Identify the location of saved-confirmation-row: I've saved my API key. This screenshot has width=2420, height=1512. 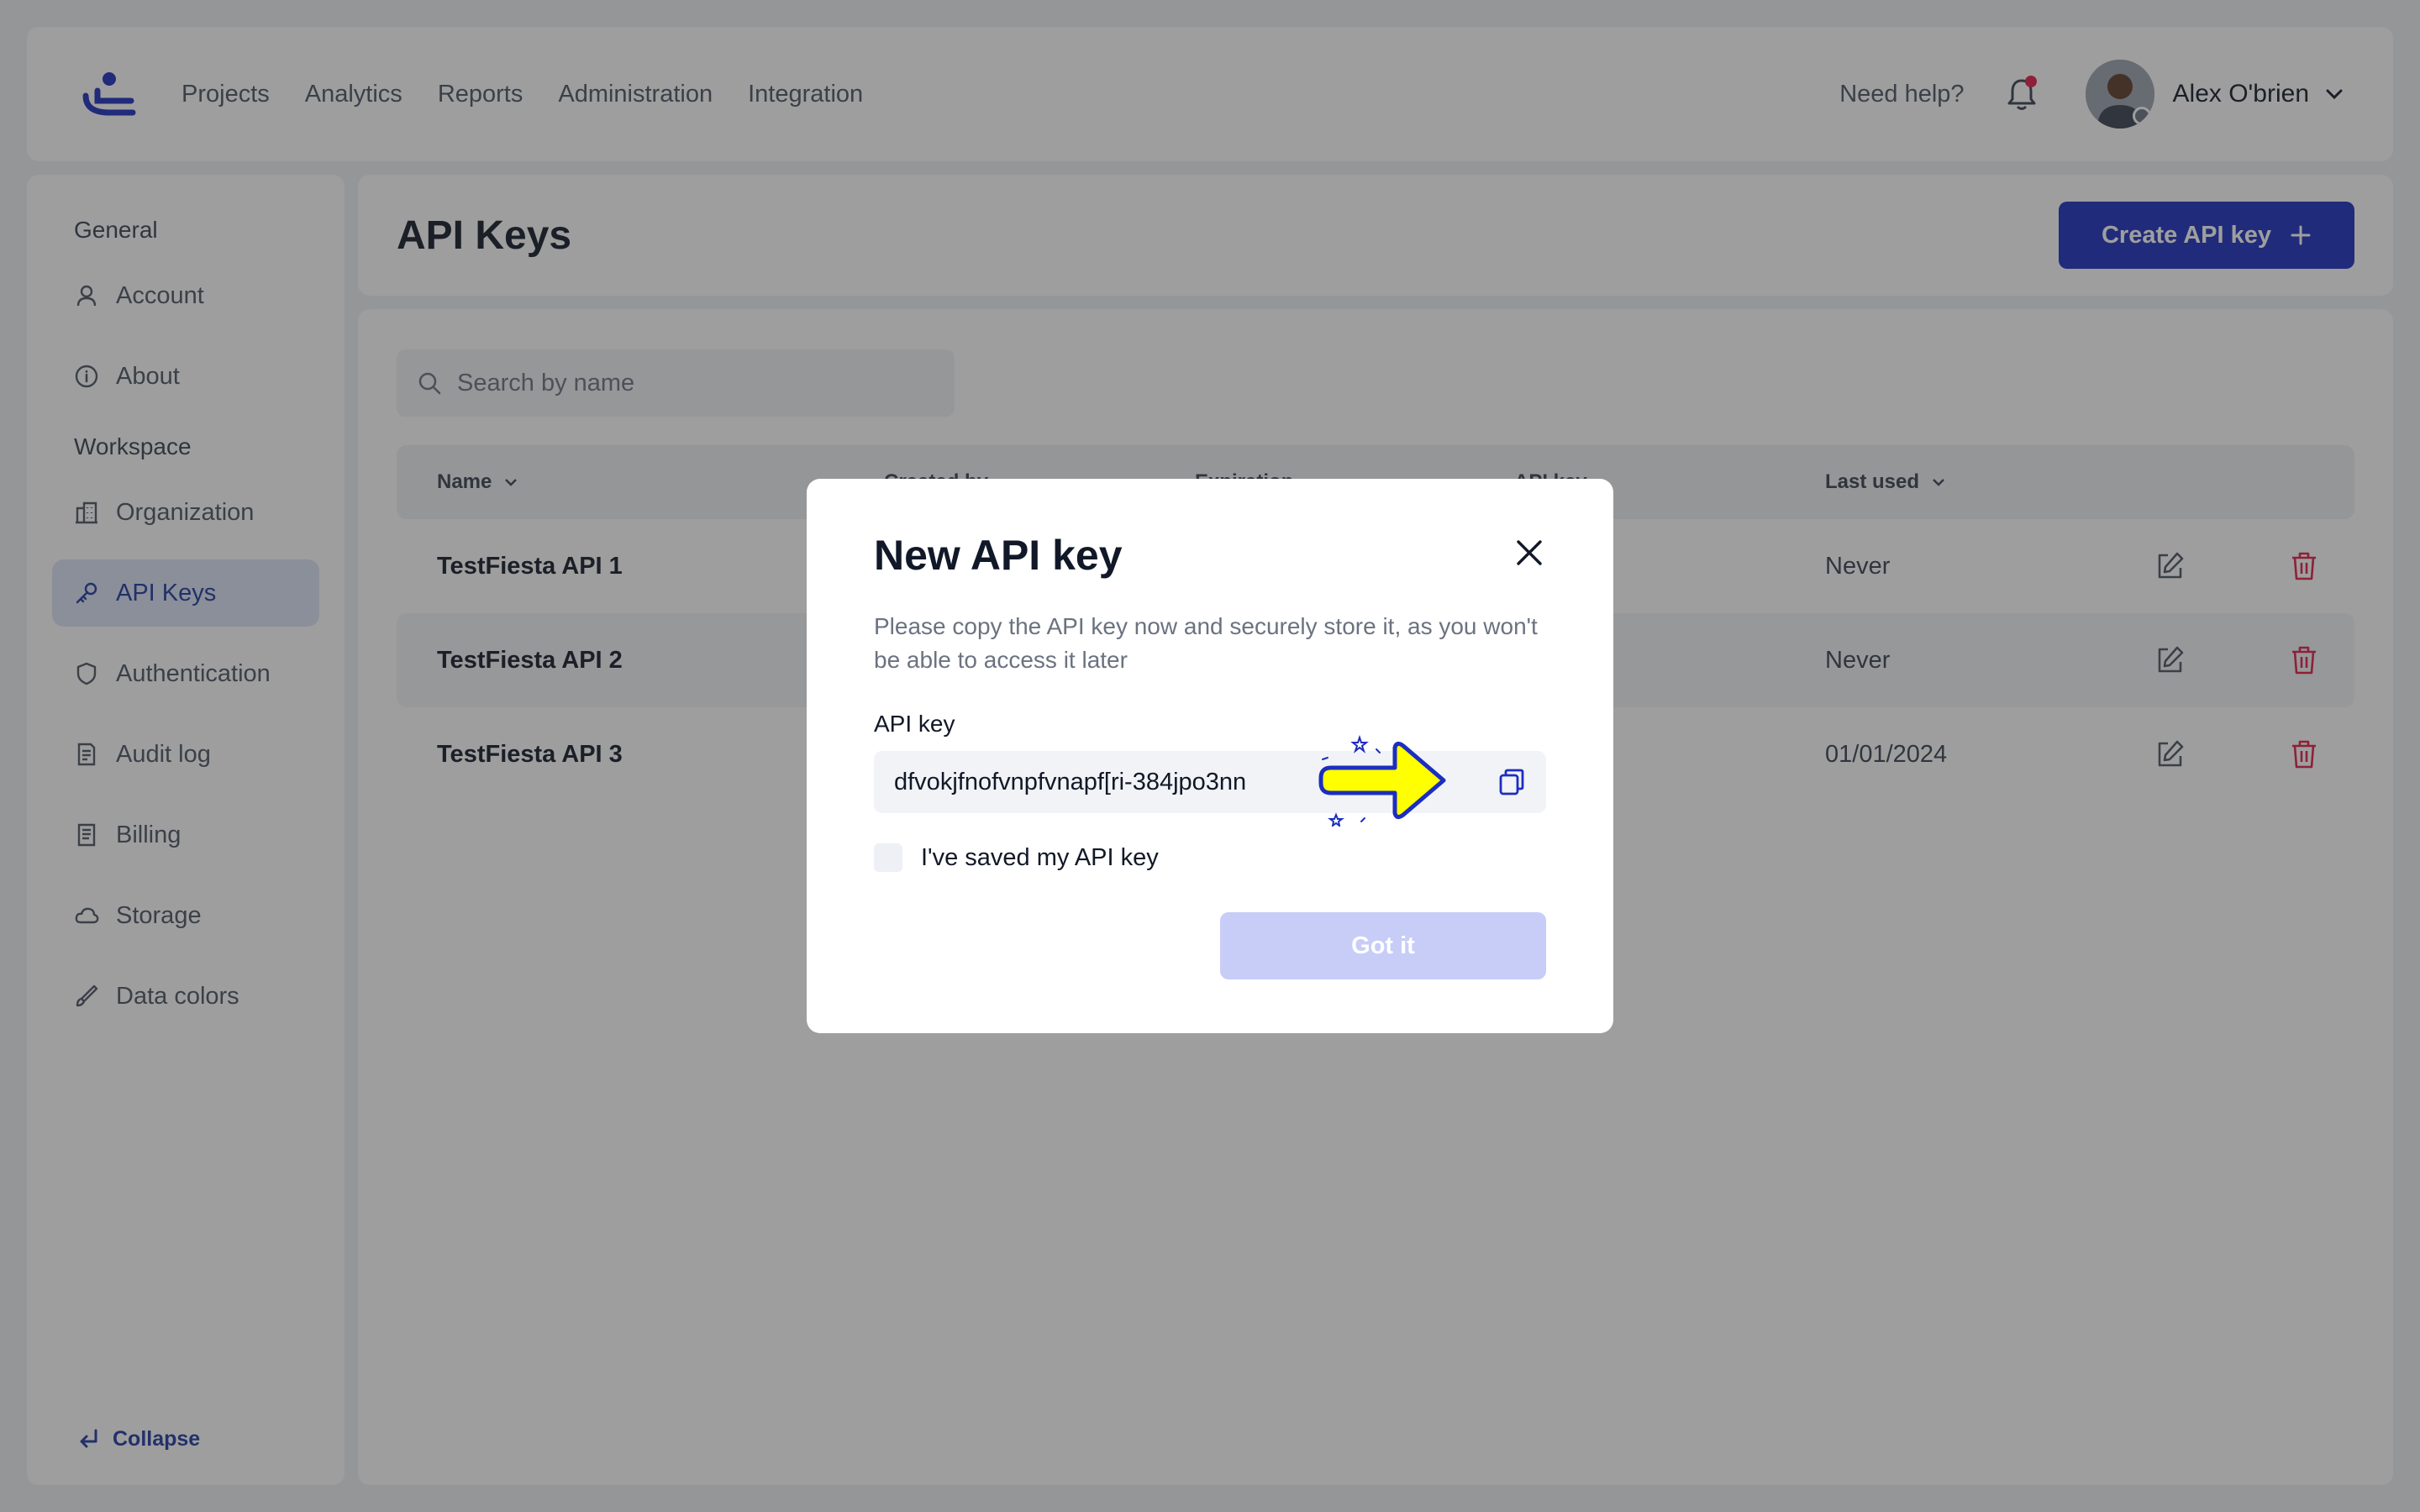
(1210, 857).